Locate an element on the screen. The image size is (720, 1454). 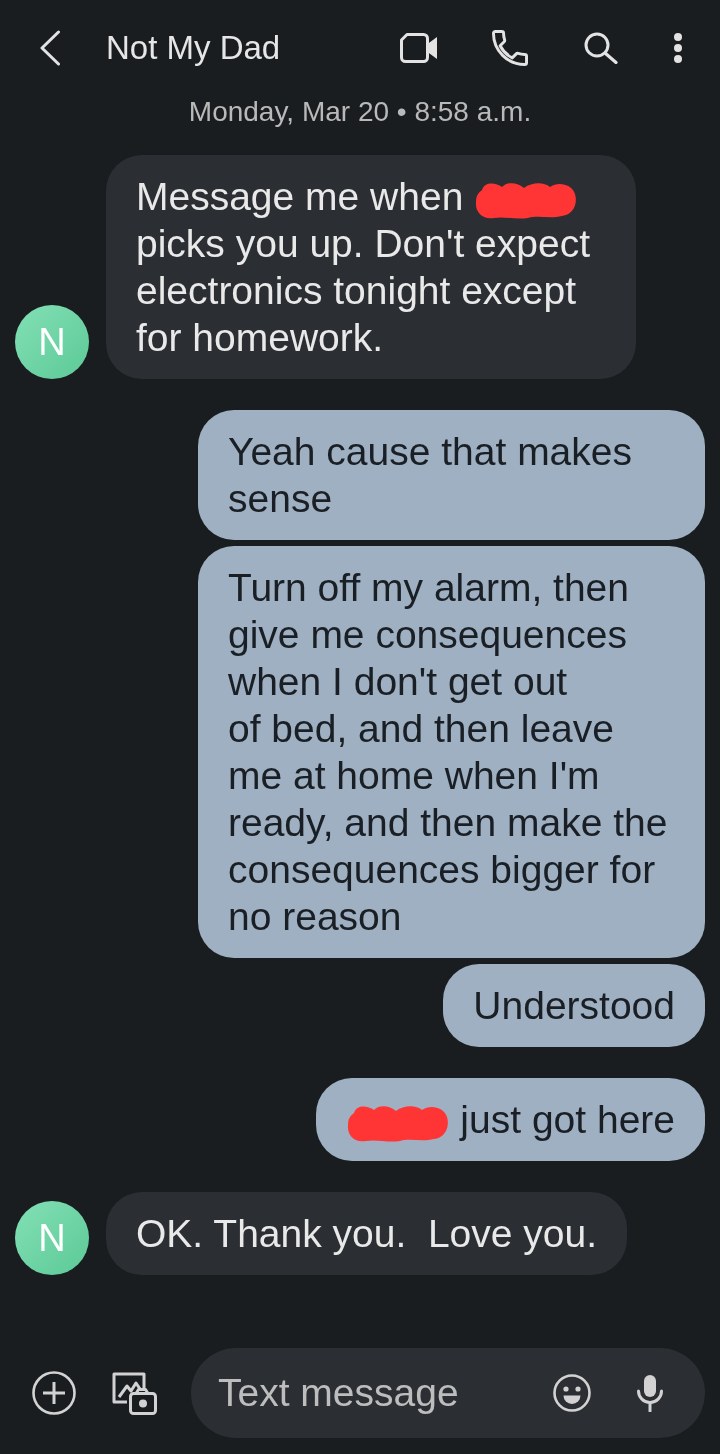
plus-icon is located at coordinates (54, 1393).